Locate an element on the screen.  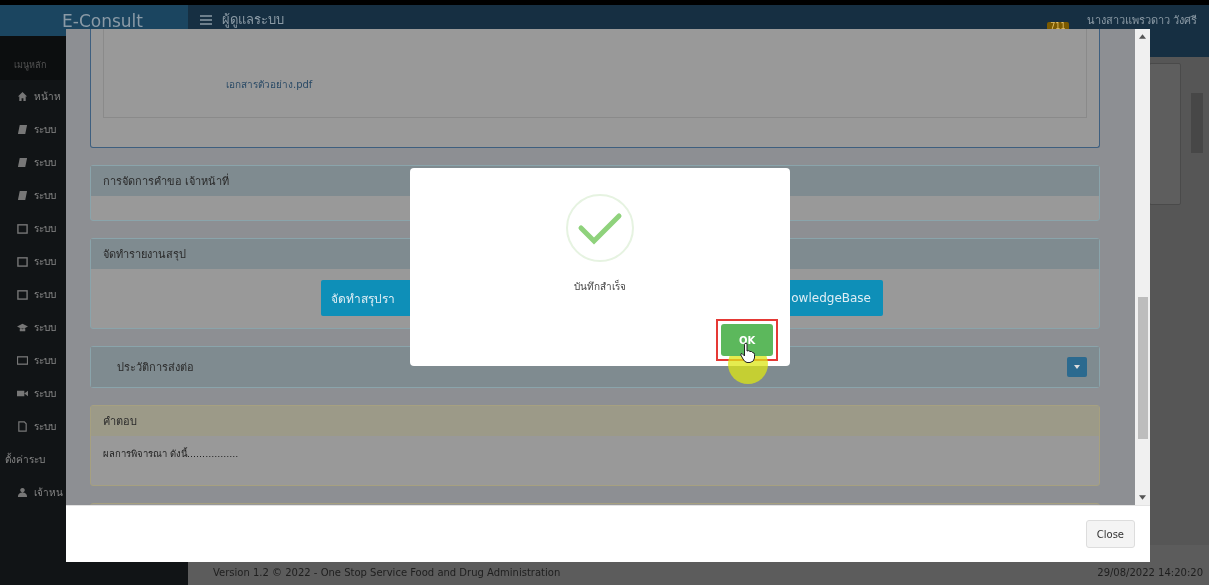
attachment-link: เอกสารตัวอย่าง.pdf is located at coordinates (269, 84).